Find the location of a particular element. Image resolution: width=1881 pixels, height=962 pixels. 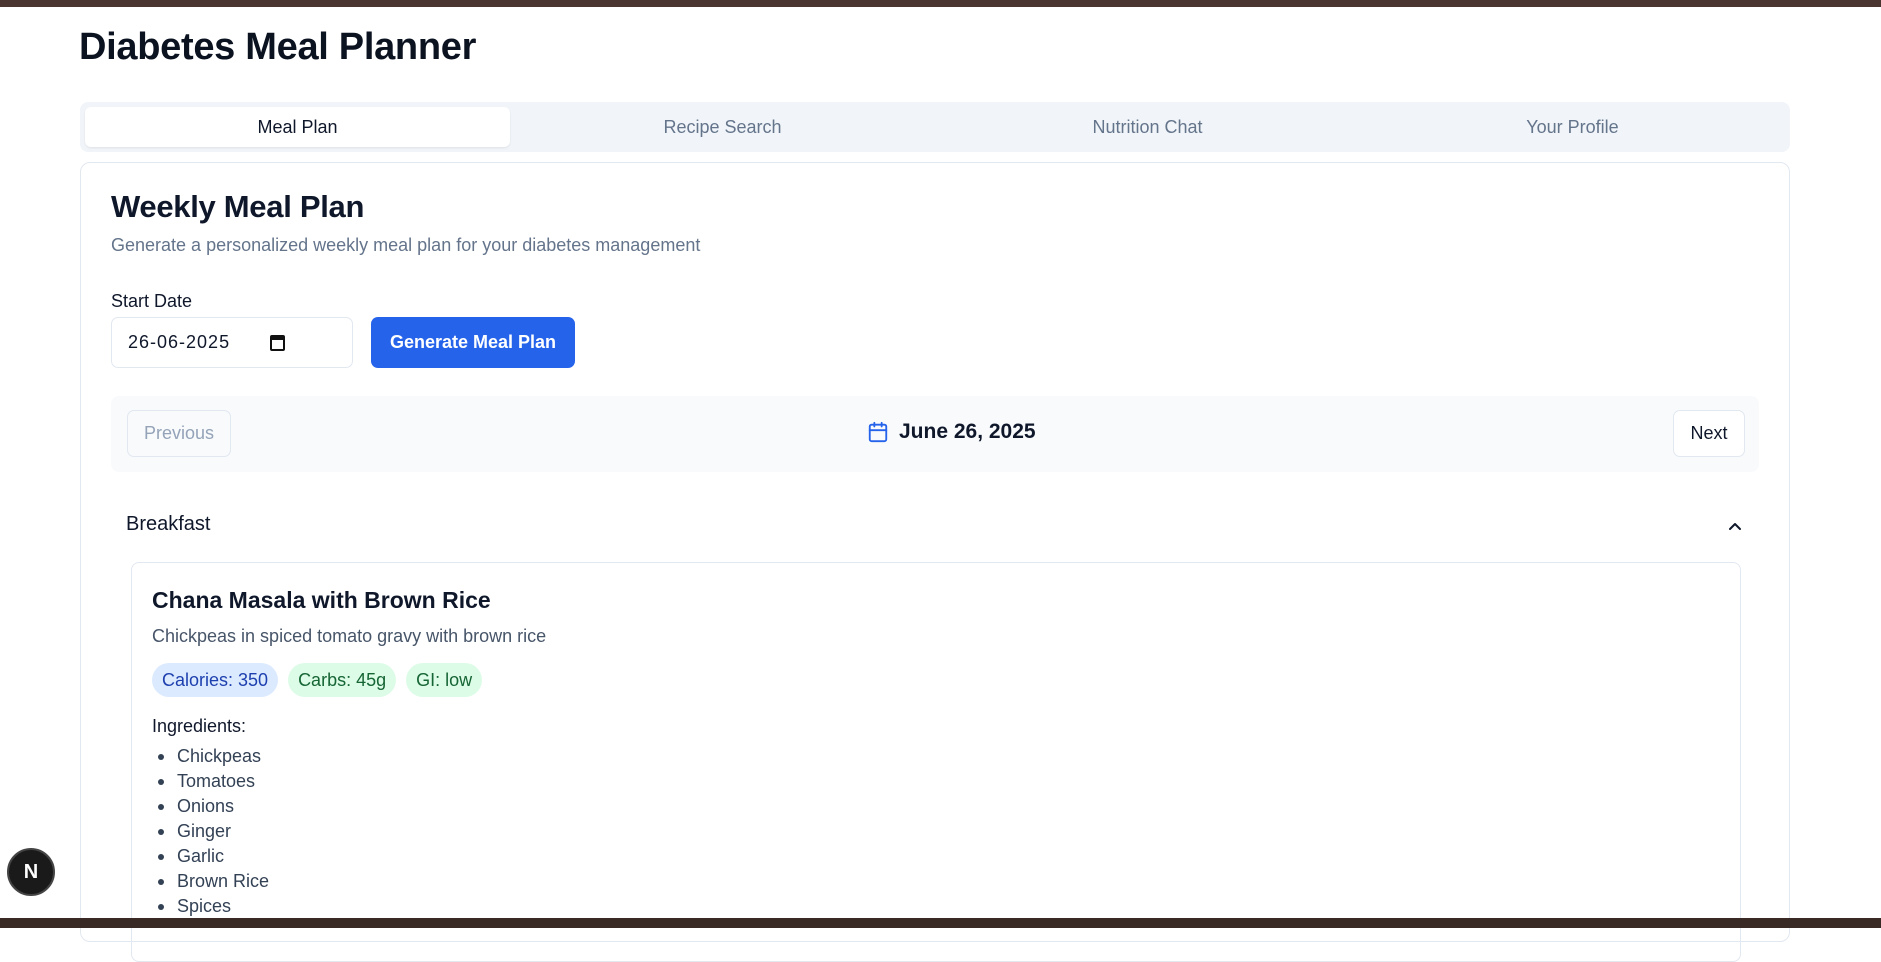

ingredient-item: Tomatoes is located at coordinates (213, 781).